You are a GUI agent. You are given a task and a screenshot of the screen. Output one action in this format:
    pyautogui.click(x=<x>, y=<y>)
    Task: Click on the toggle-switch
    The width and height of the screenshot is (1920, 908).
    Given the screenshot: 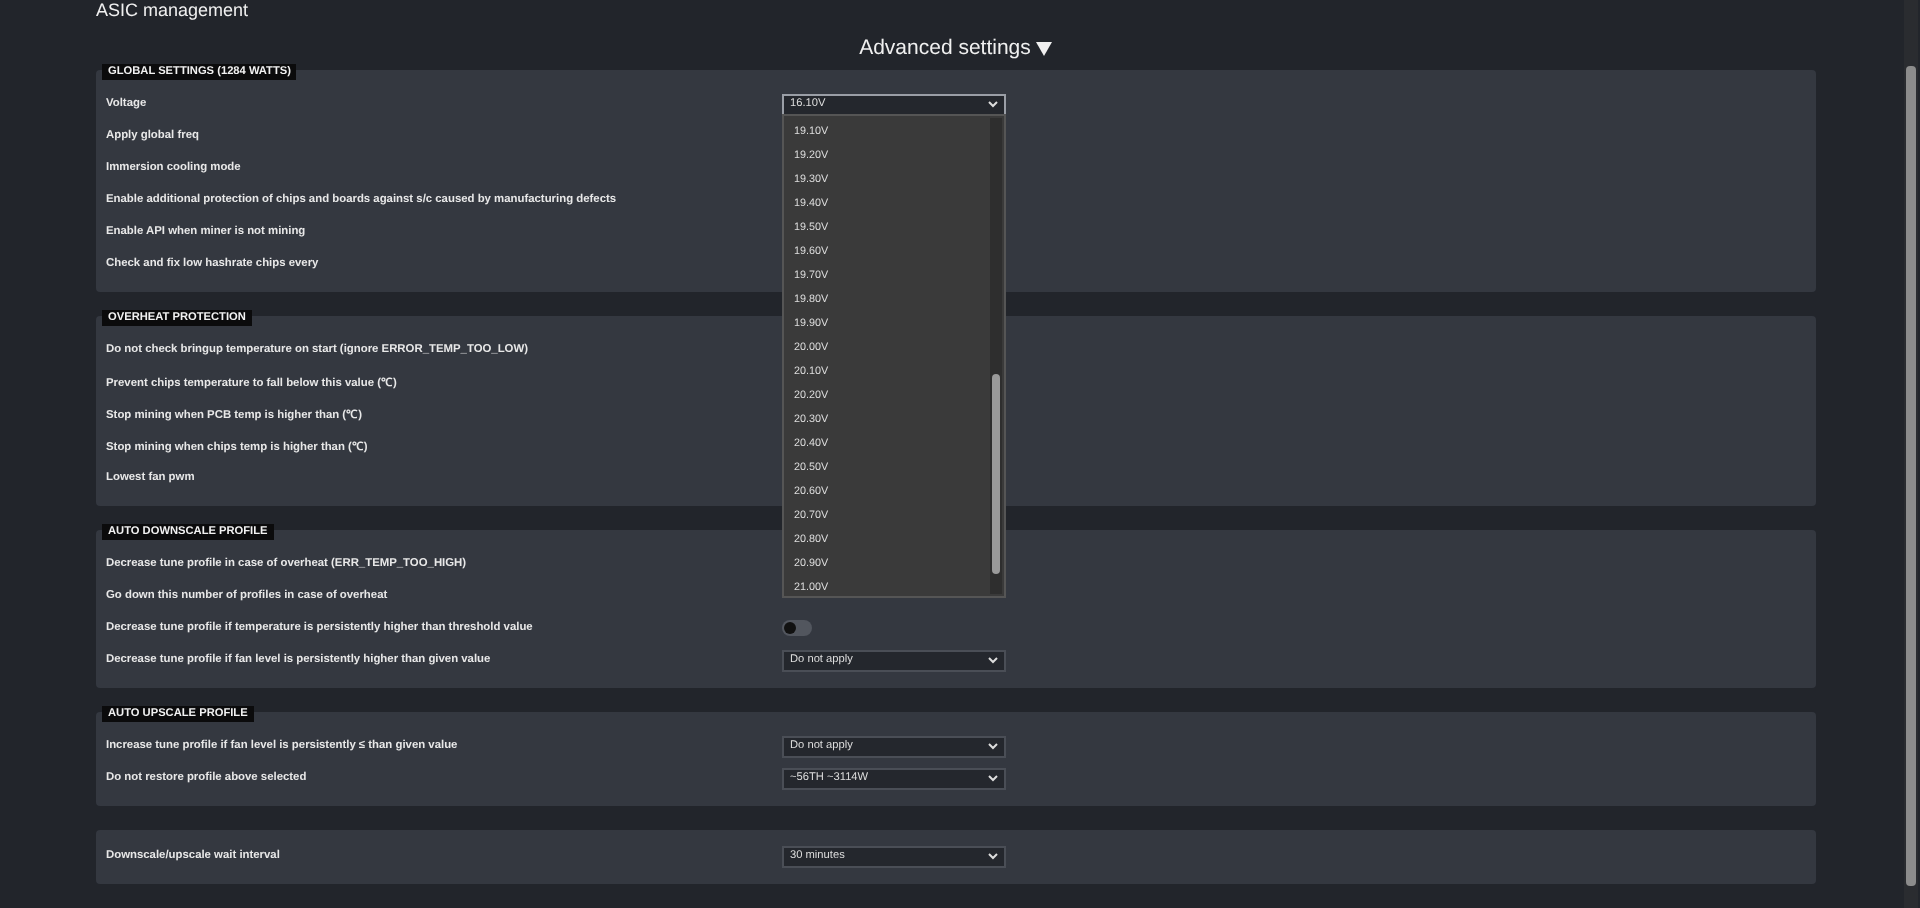 What is the action you would take?
    pyautogui.click(x=797, y=628)
    